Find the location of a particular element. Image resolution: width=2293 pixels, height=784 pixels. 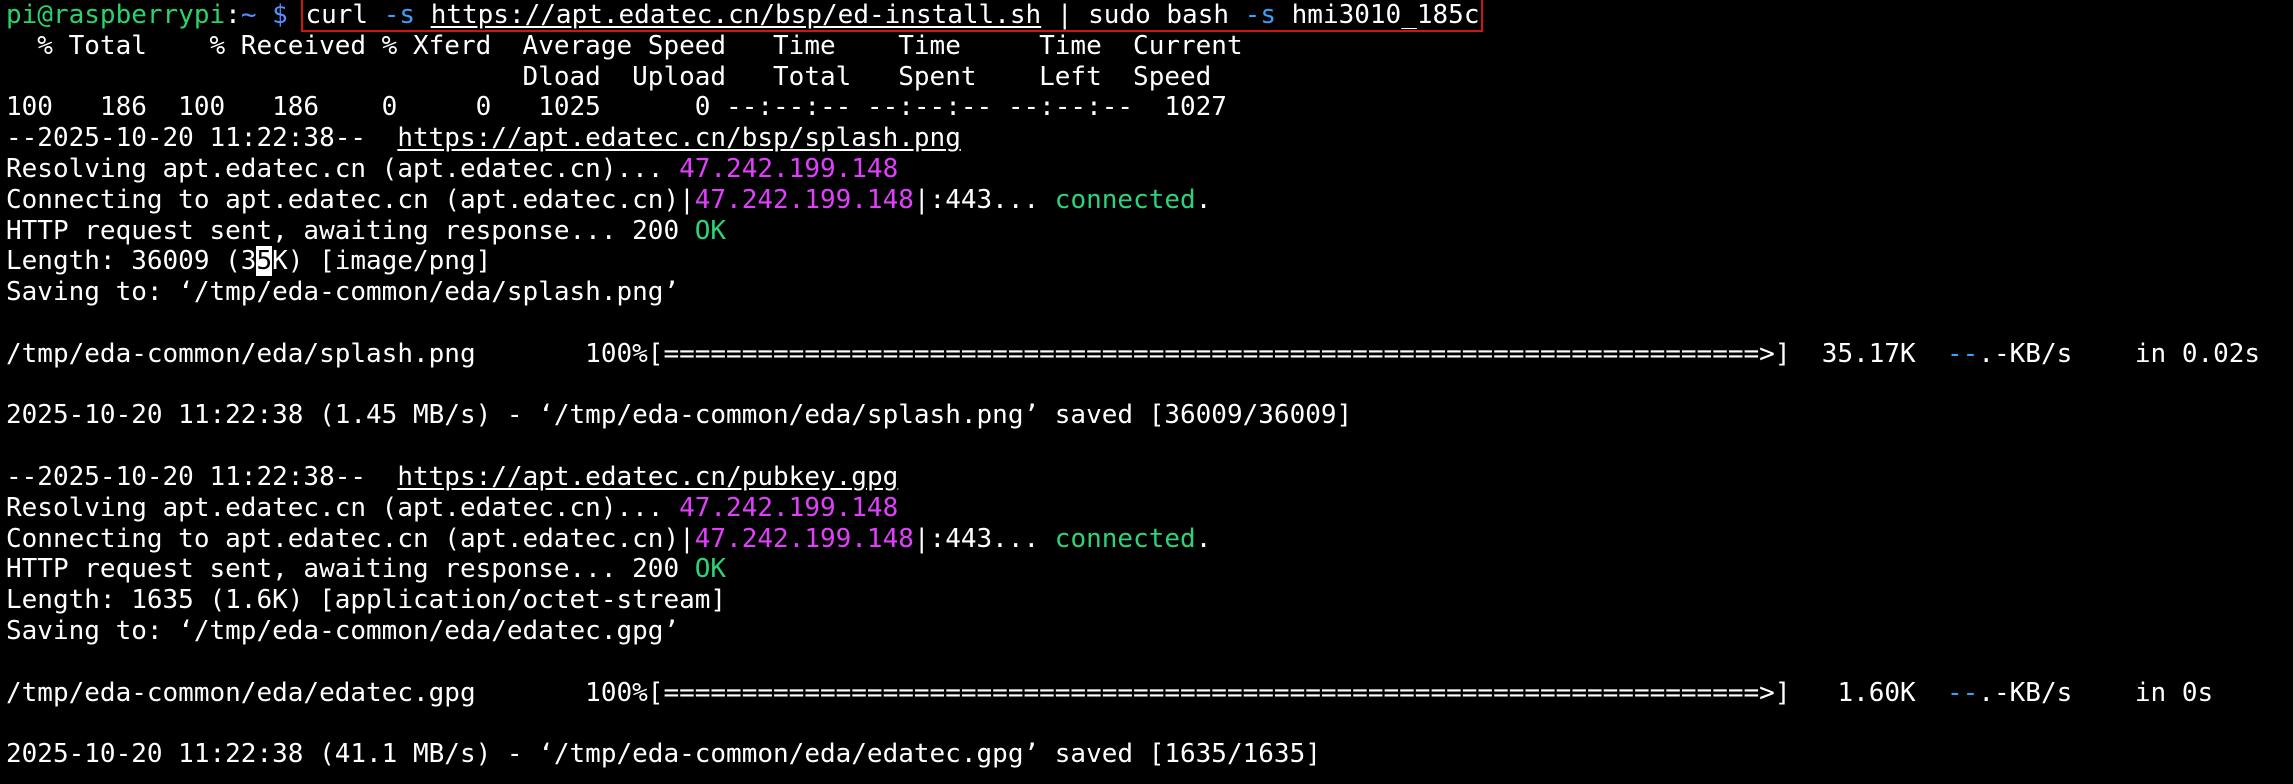

terminal-text: K) [image/png] is located at coordinates (382, 261).